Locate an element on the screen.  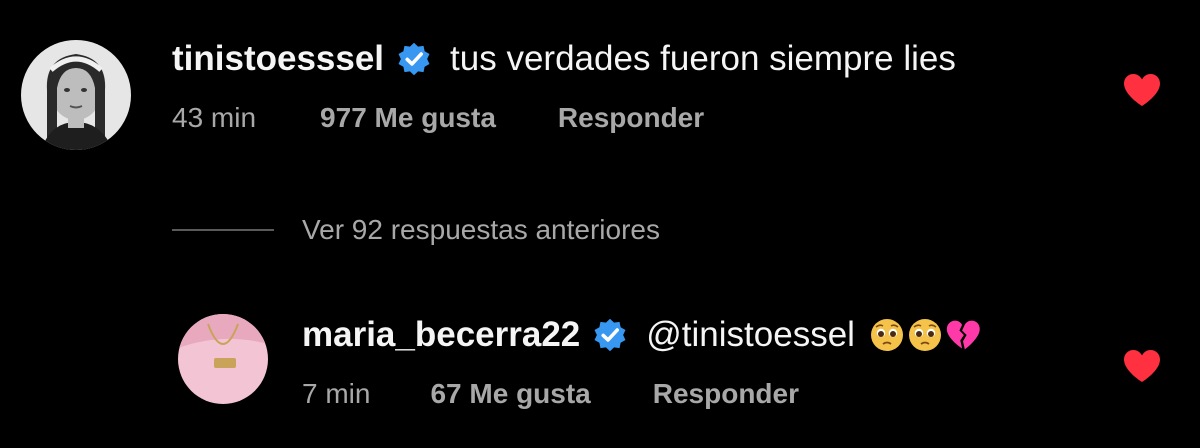
view-more-replies-label: Ver 92 respuestas anteriores is located at coordinates (481, 230).